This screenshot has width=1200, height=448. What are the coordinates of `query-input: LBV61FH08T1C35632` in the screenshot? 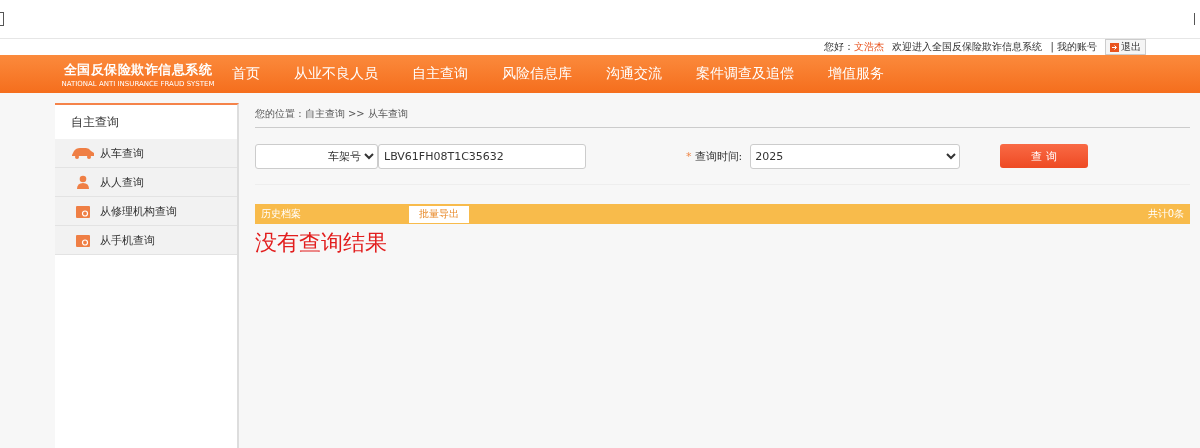 It's located at (482, 156).